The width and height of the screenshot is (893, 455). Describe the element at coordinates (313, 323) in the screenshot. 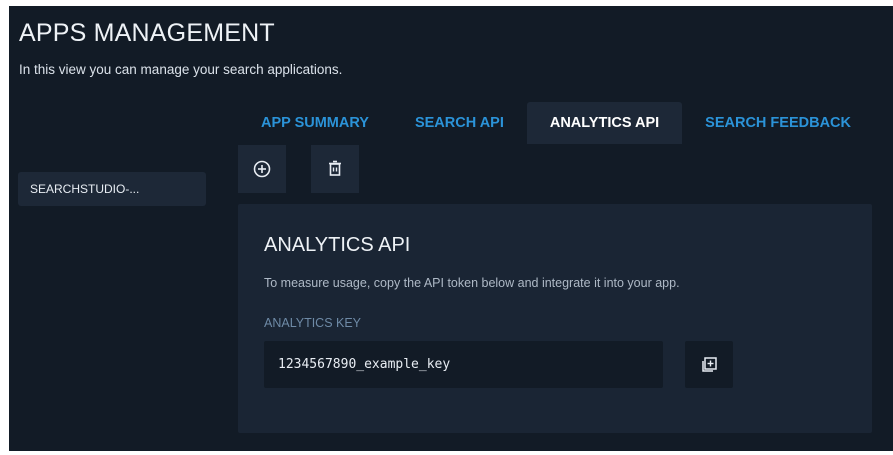

I see `analytics-key-label: ANALYTICS KEY` at that location.